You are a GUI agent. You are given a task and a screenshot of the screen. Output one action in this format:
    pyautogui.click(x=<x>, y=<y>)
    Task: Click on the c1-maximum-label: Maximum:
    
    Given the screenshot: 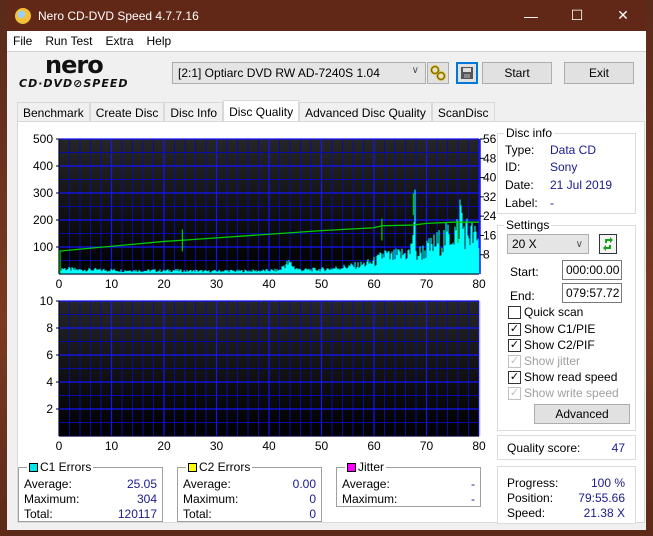 What is the action you would take?
    pyautogui.click(x=52, y=499)
    